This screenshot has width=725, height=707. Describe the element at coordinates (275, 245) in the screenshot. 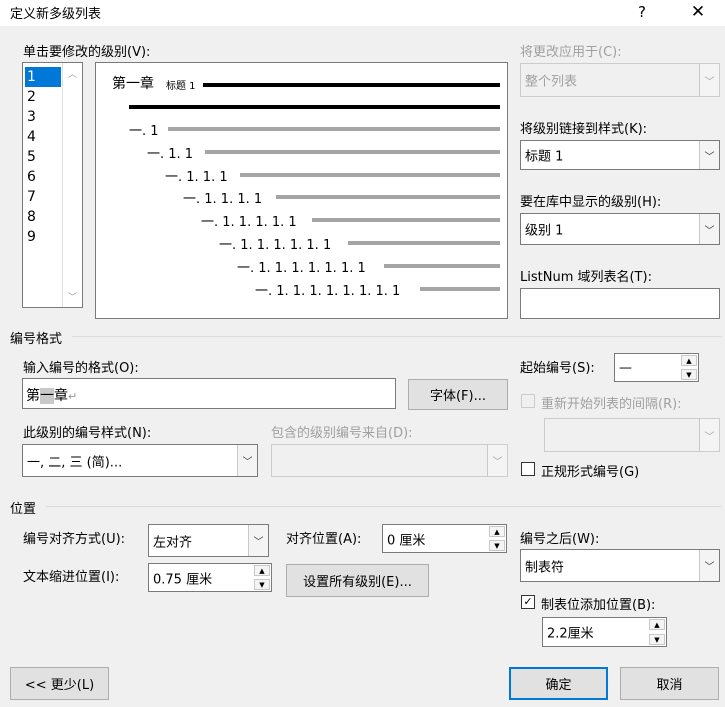

I see `preview-row-label: 一. 1. 1. 1. 1. 1. 1` at that location.